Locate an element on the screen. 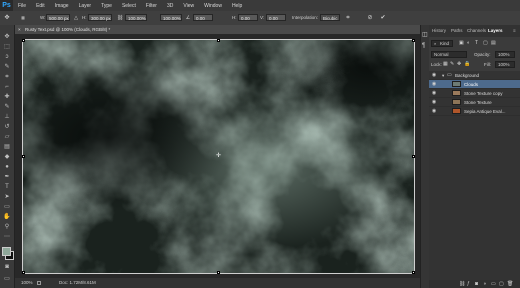 The width and height of the screenshot is (520, 288). lock-pixels-icon: ✎ is located at coordinates (452, 64).